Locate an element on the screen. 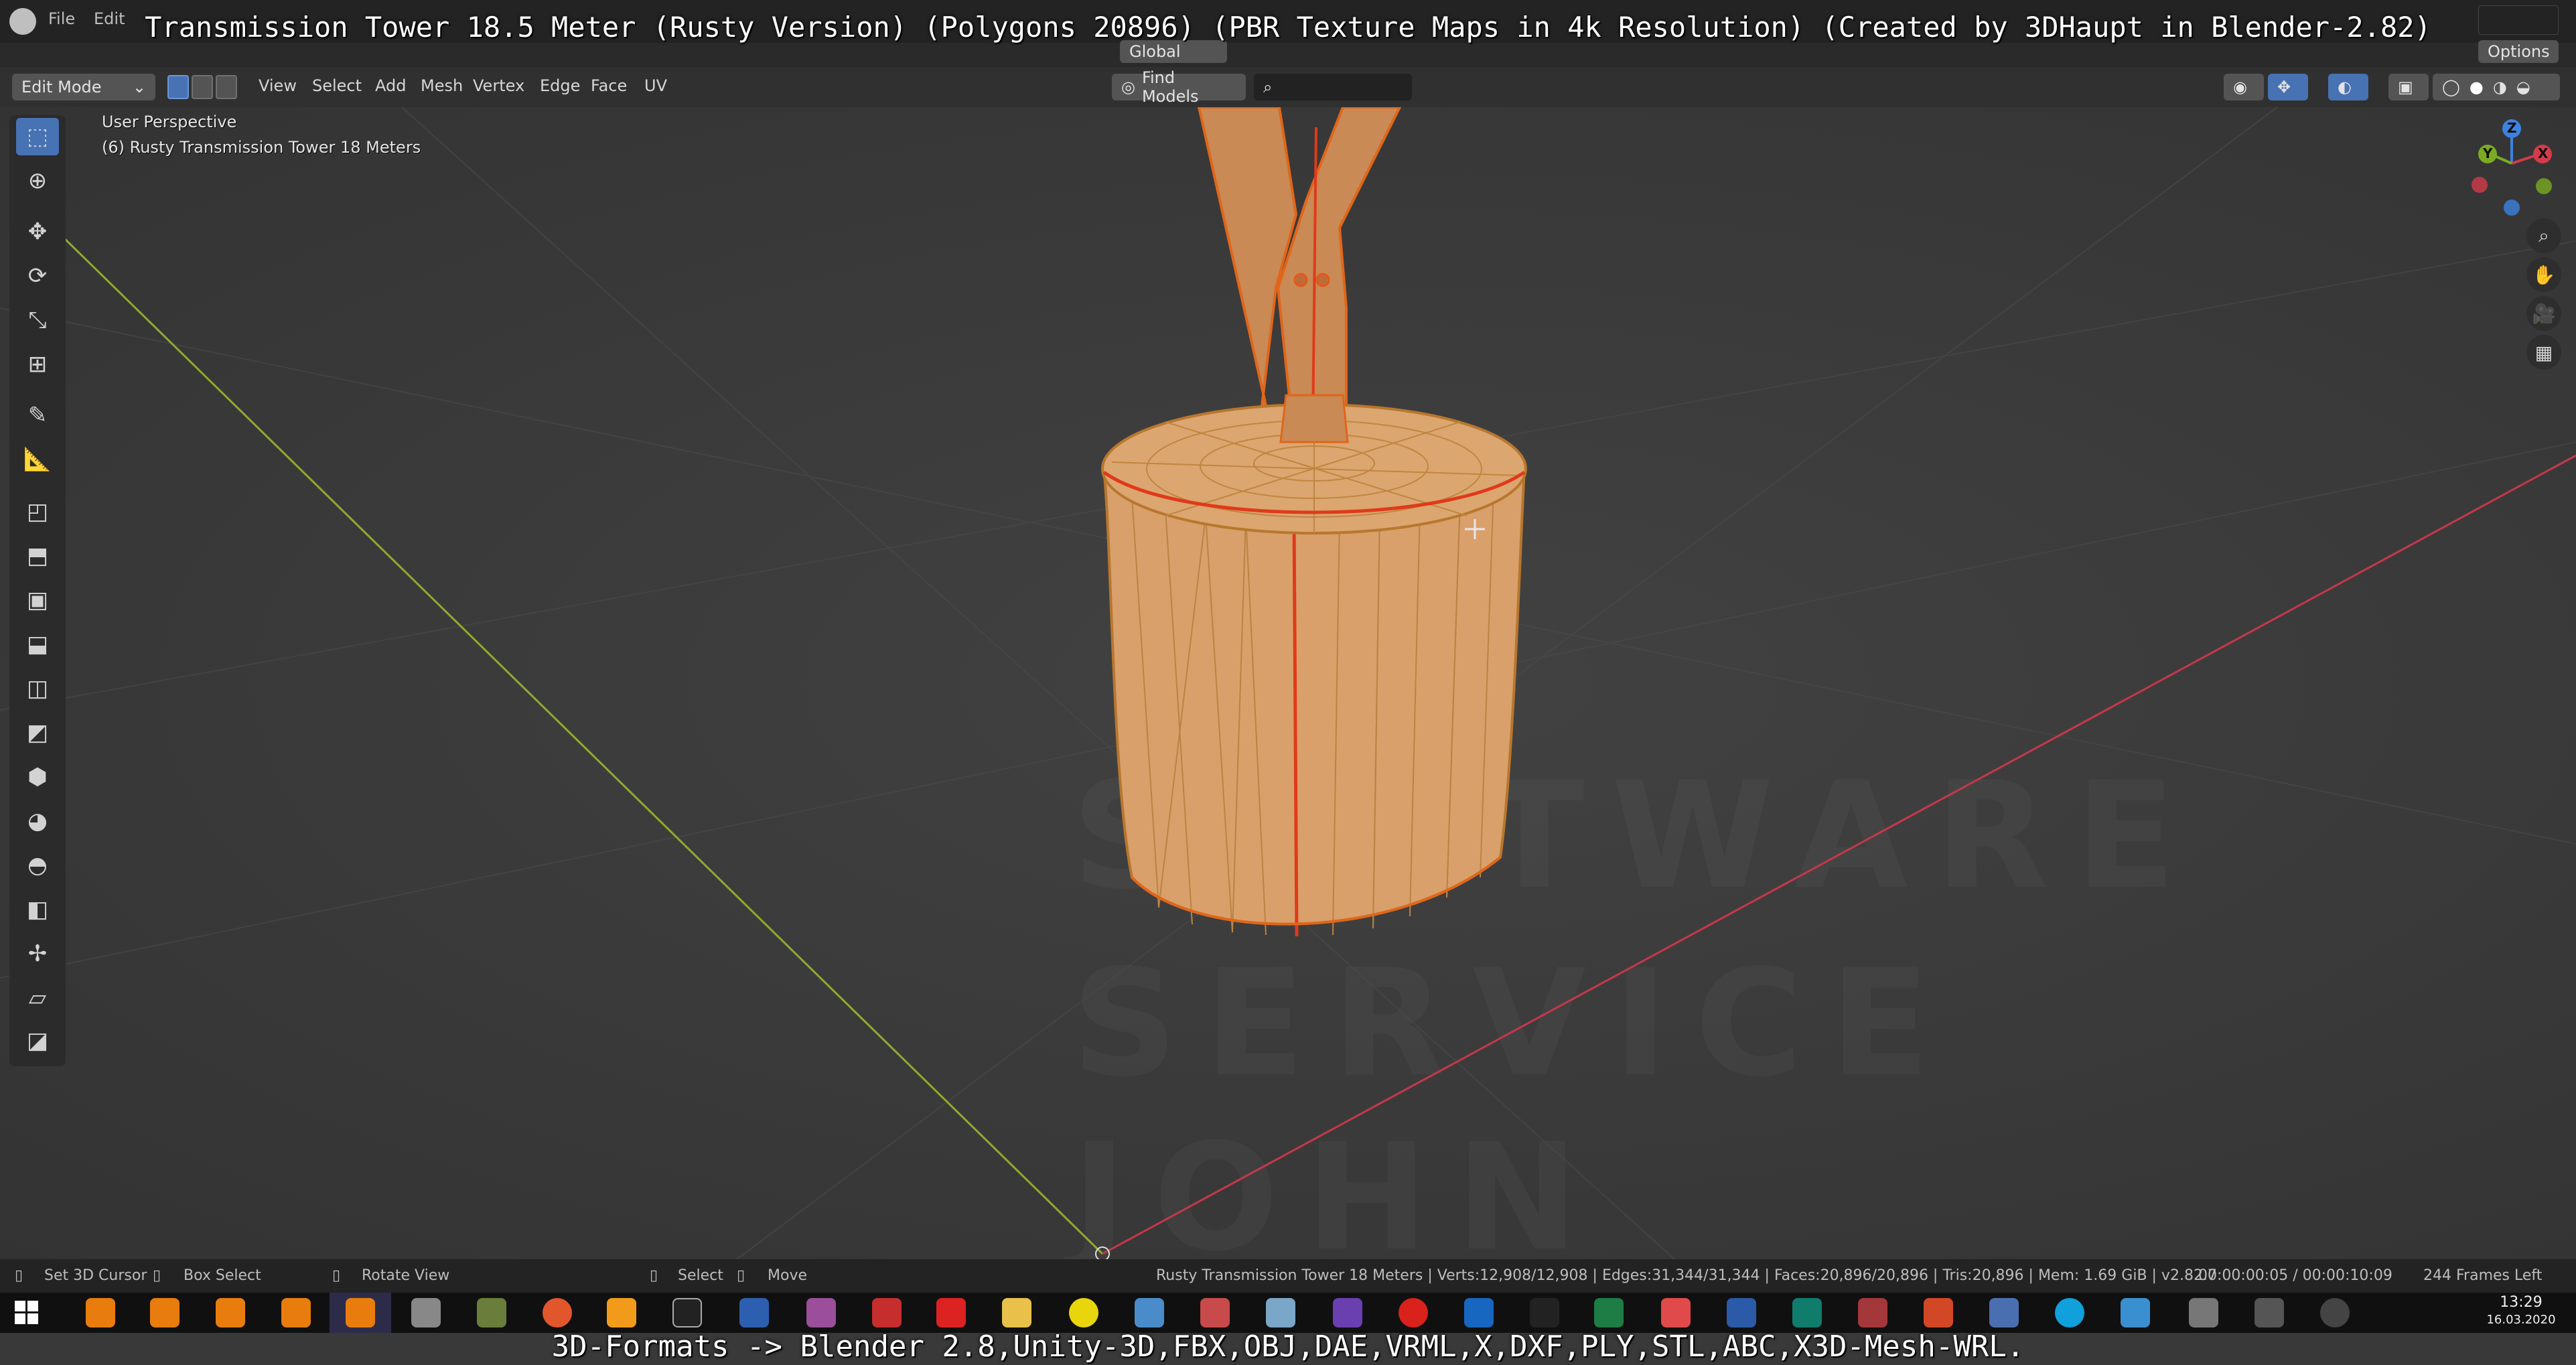 The image size is (2576, 1365). zoom-button: ⌕ is located at coordinates (2543, 235).